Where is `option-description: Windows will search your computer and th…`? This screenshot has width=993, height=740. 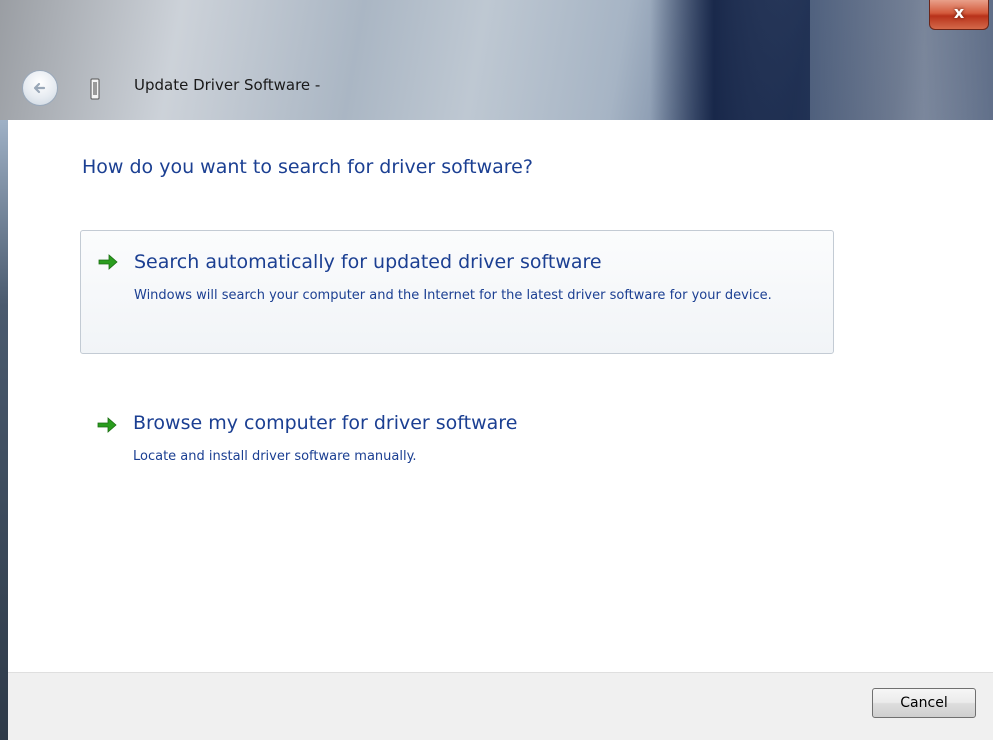
option-description: Windows will search your computer and th… is located at coordinates (453, 295).